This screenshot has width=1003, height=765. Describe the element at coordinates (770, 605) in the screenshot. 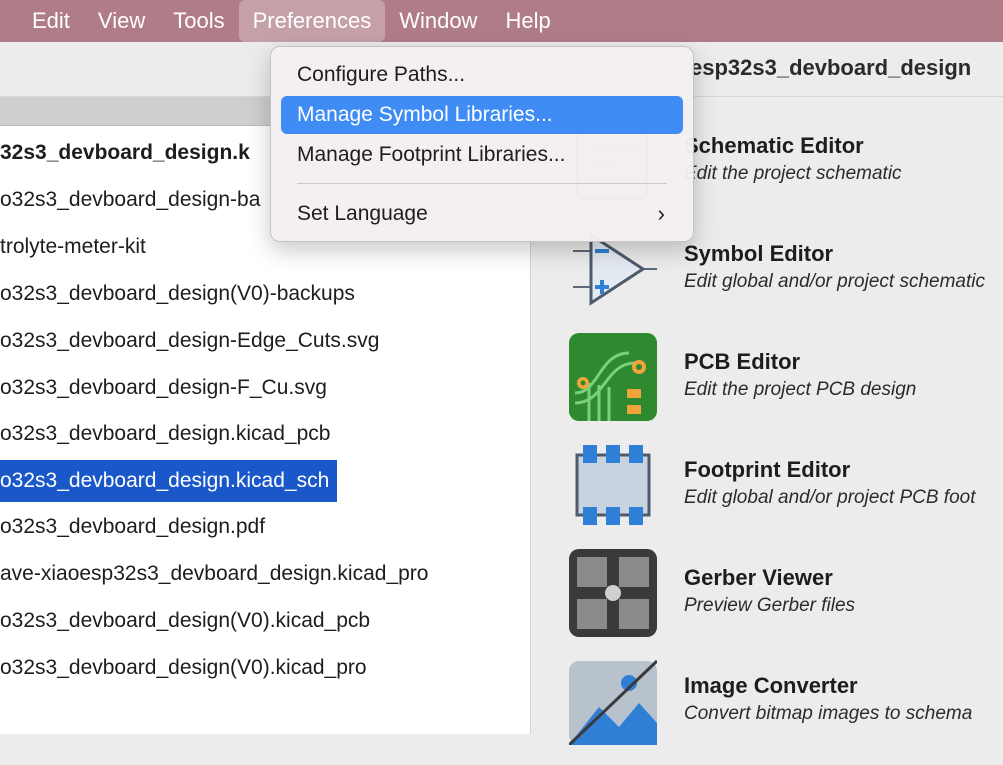

I see `tool-description: Preview Gerber files` at that location.